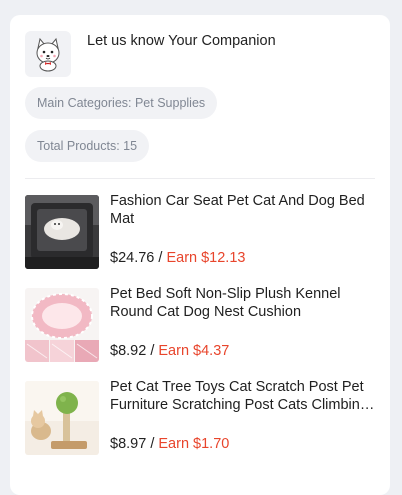  I want to click on product-prices: $8.97 / Earn $1.70, so click(169, 444).